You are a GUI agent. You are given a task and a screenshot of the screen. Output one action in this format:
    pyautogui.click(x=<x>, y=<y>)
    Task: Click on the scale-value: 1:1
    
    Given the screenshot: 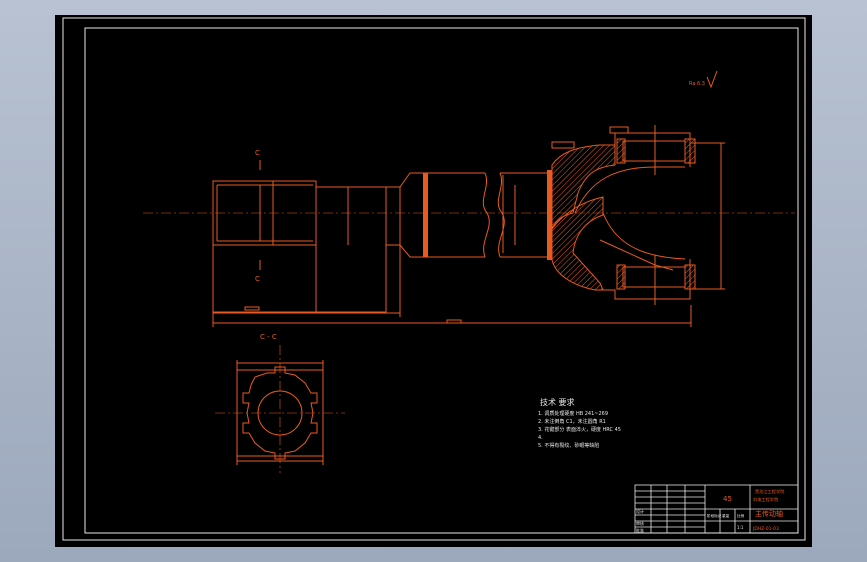 What is the action you would take?
    pyautogui.click(x=740, y=527)
    